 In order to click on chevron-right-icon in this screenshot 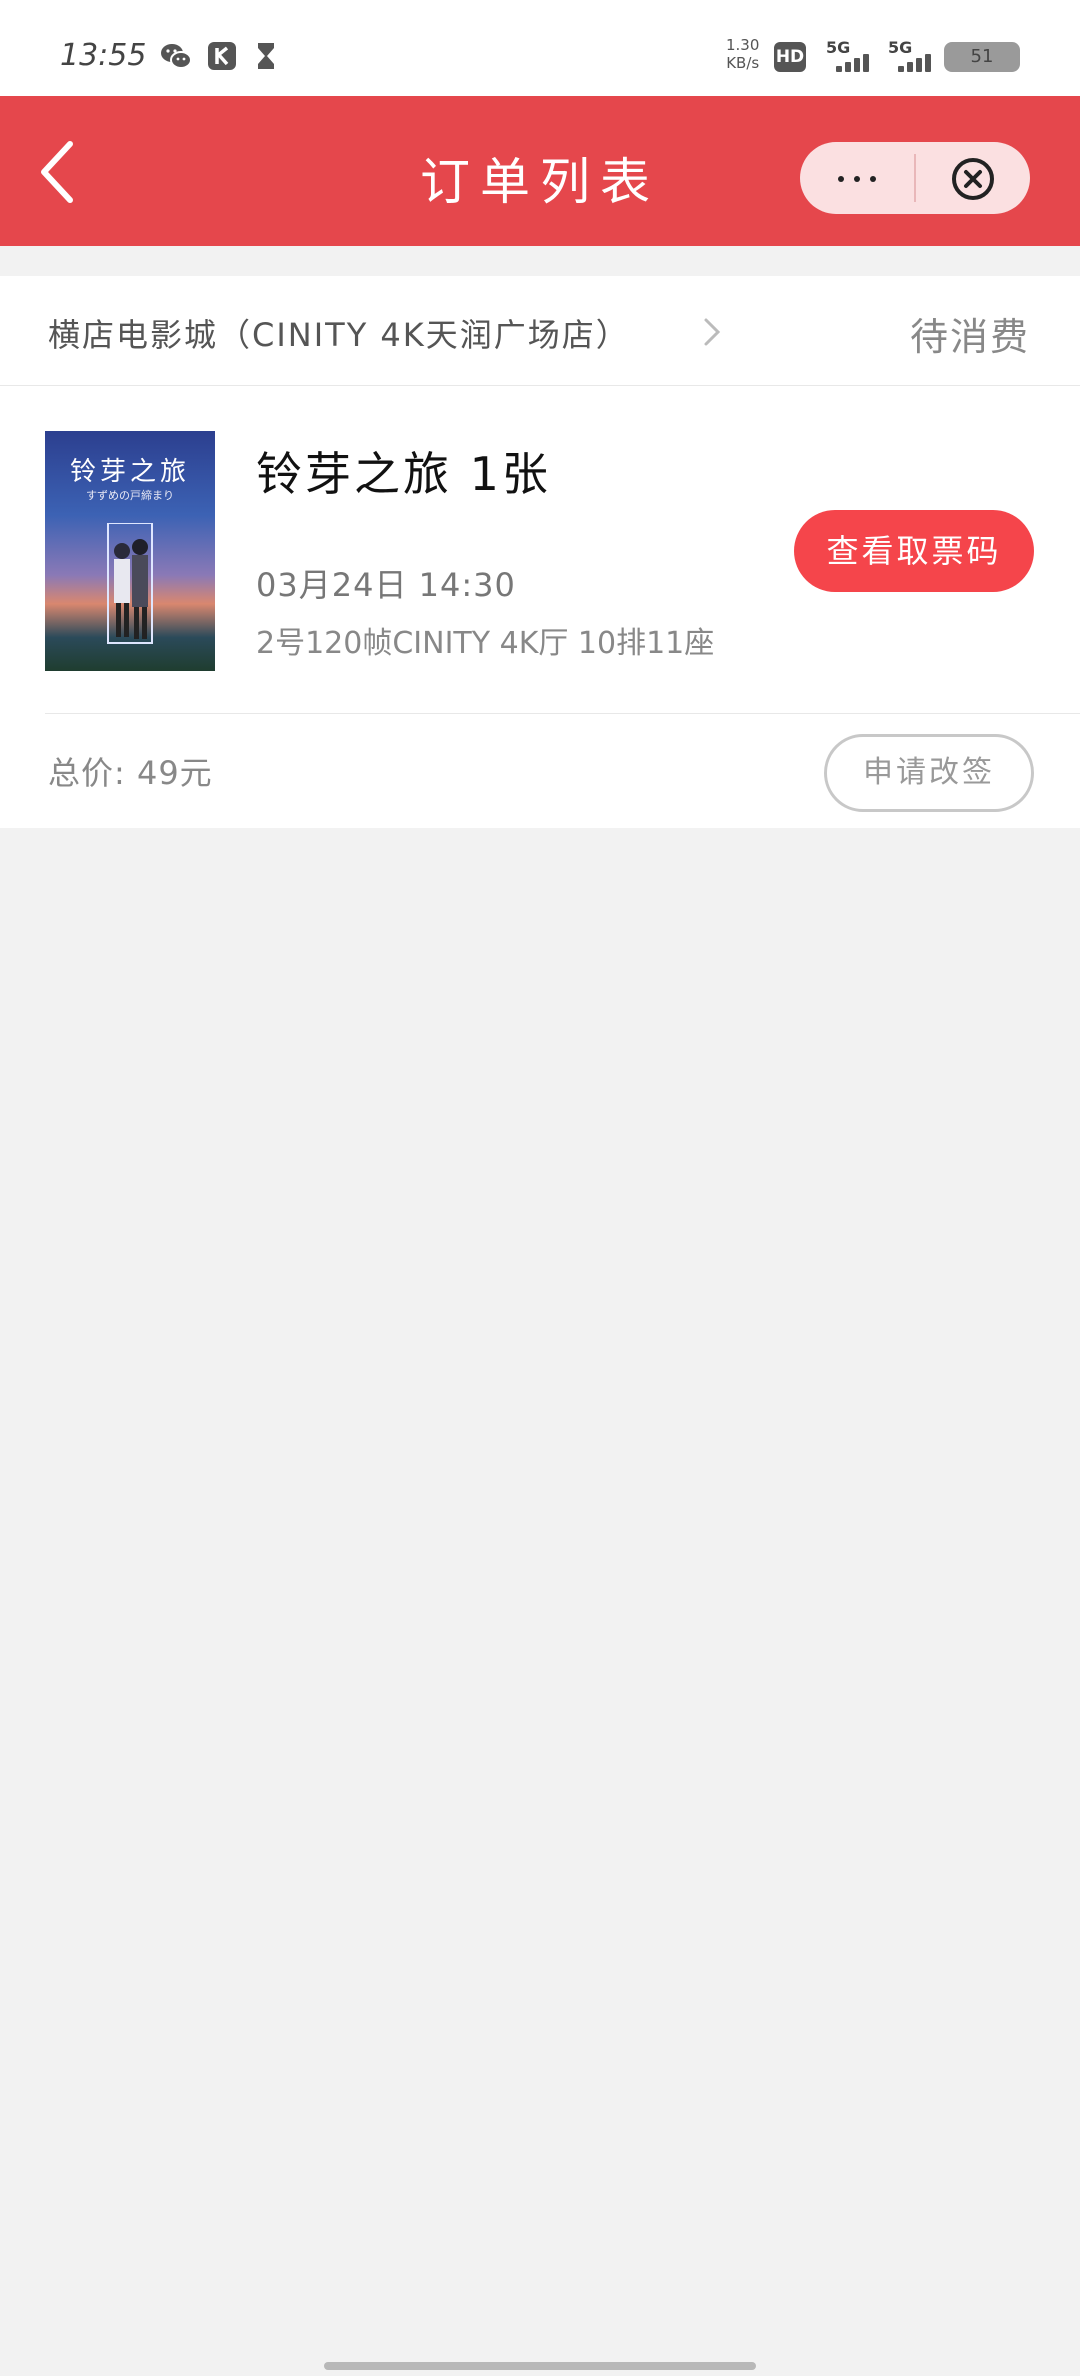, I will do `click(712, 332)`.